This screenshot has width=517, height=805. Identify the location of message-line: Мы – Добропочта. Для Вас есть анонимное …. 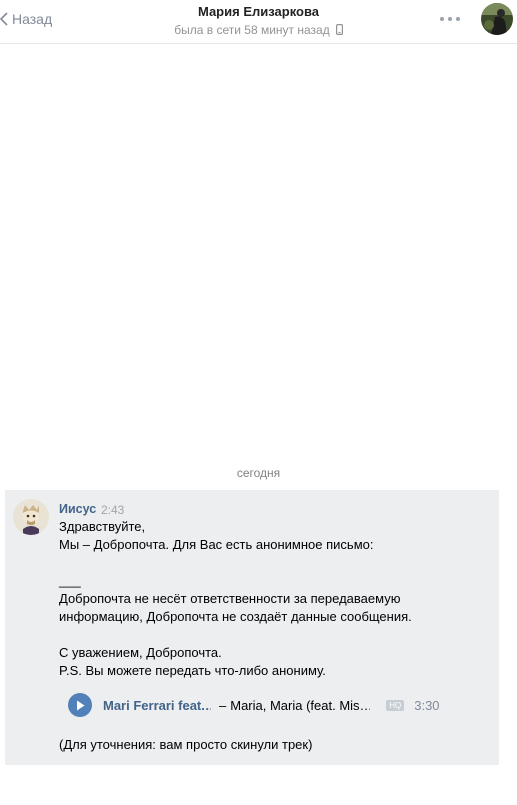
(216, 544).